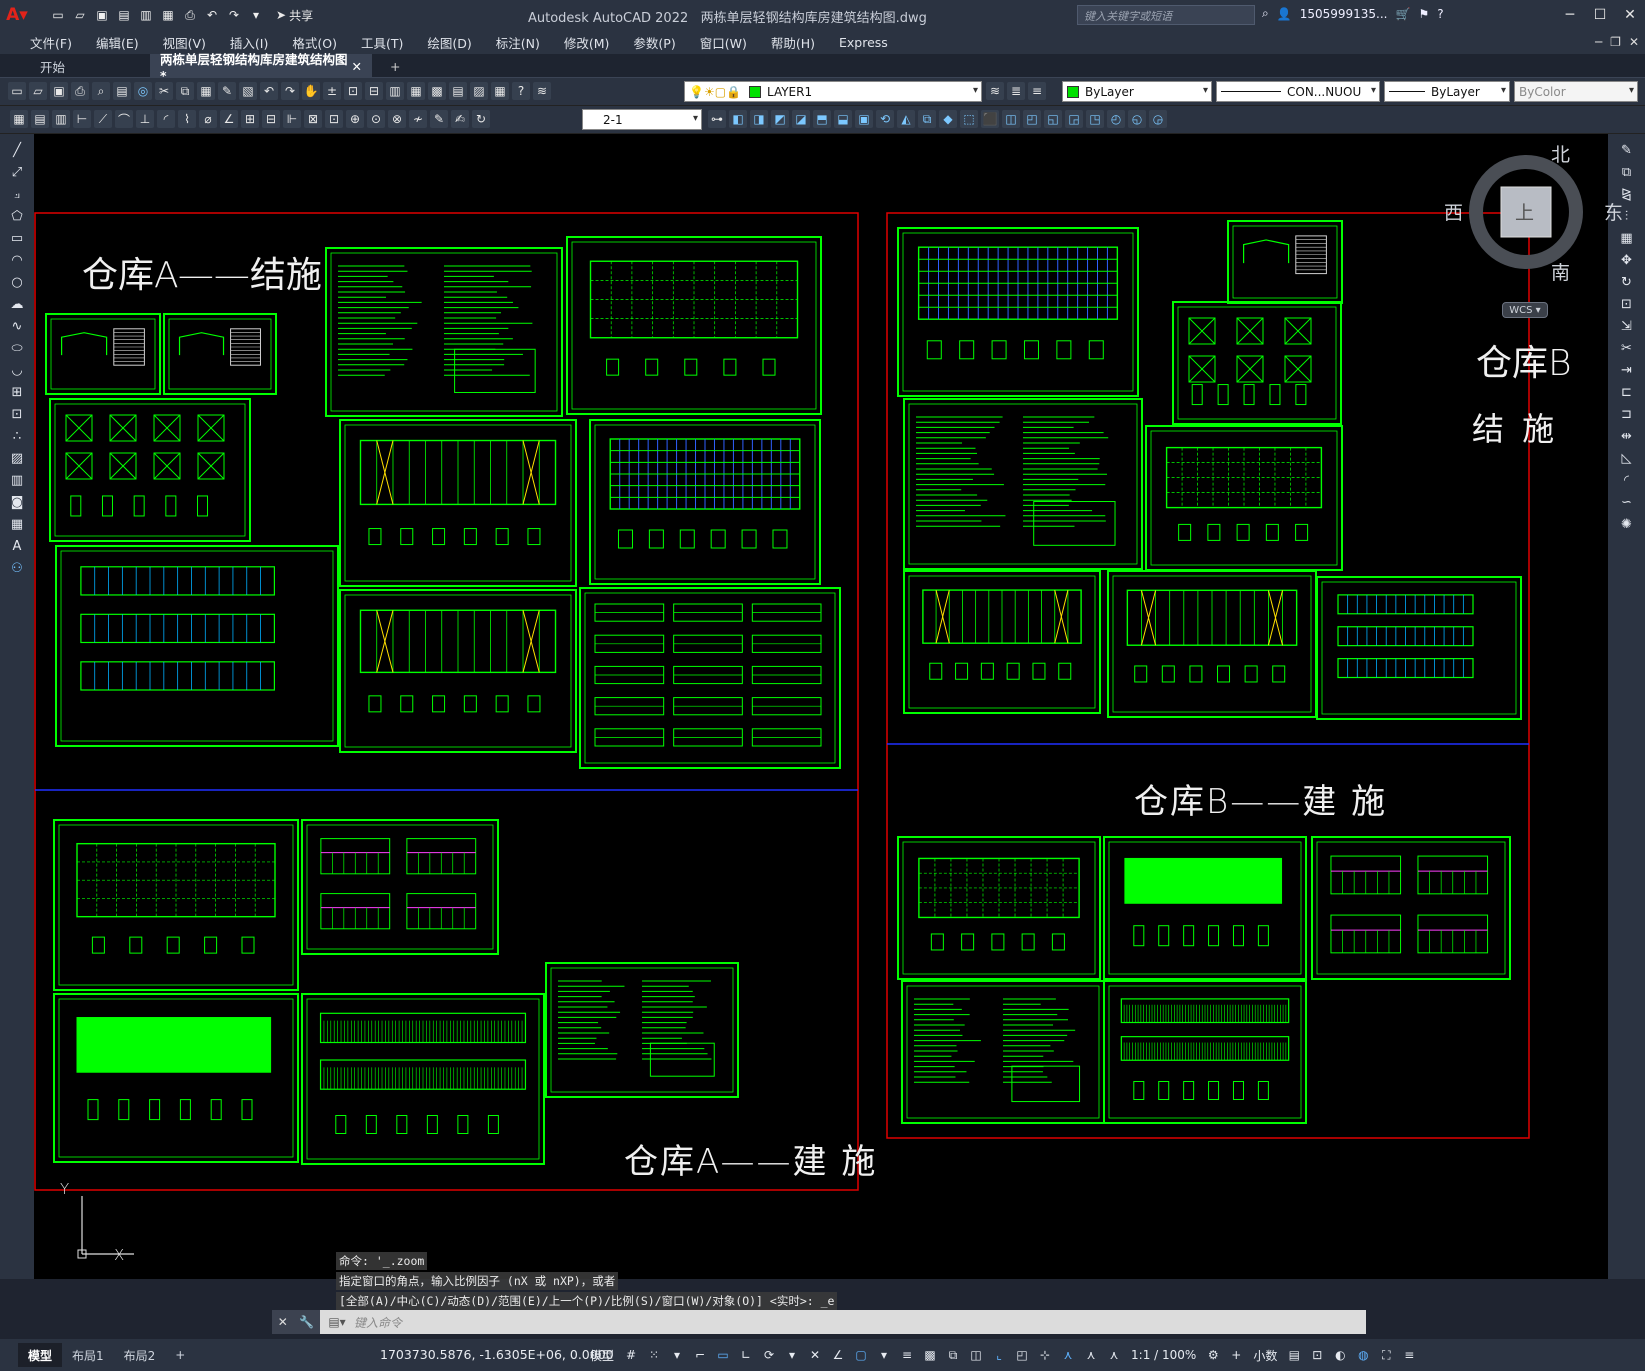 Image resolution: width=1645 pixels, height=1371 pixels. What do you see at coordinates (1386, 1355) in the screenshot?
I see `clean-screen-icon: ⛶` at bounding box center [1386, 1355].